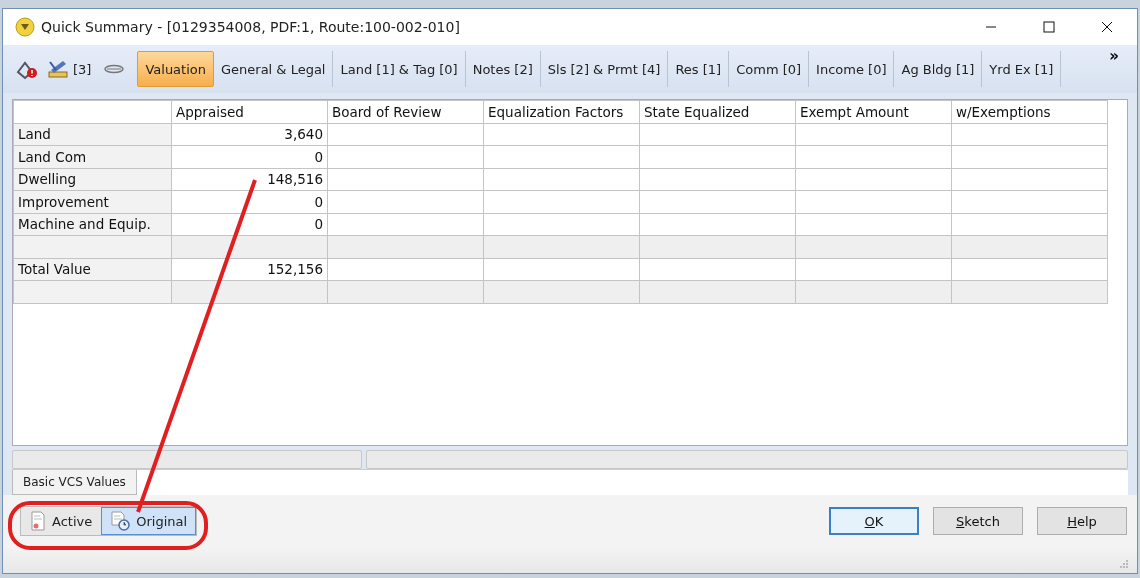  I want to click on tab: Notes [2], so click(503, 69).